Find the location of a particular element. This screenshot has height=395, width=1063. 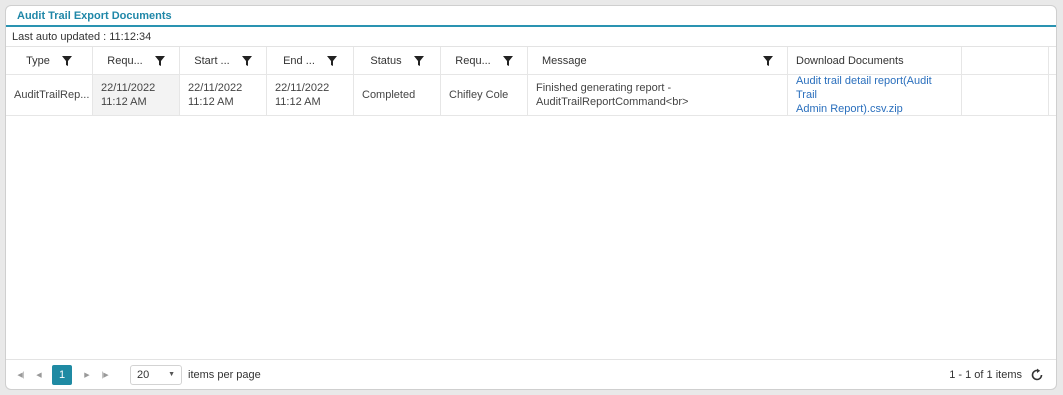

cell-start: 22/11/2022 11:12 AM is located at coordinates (223, 95).